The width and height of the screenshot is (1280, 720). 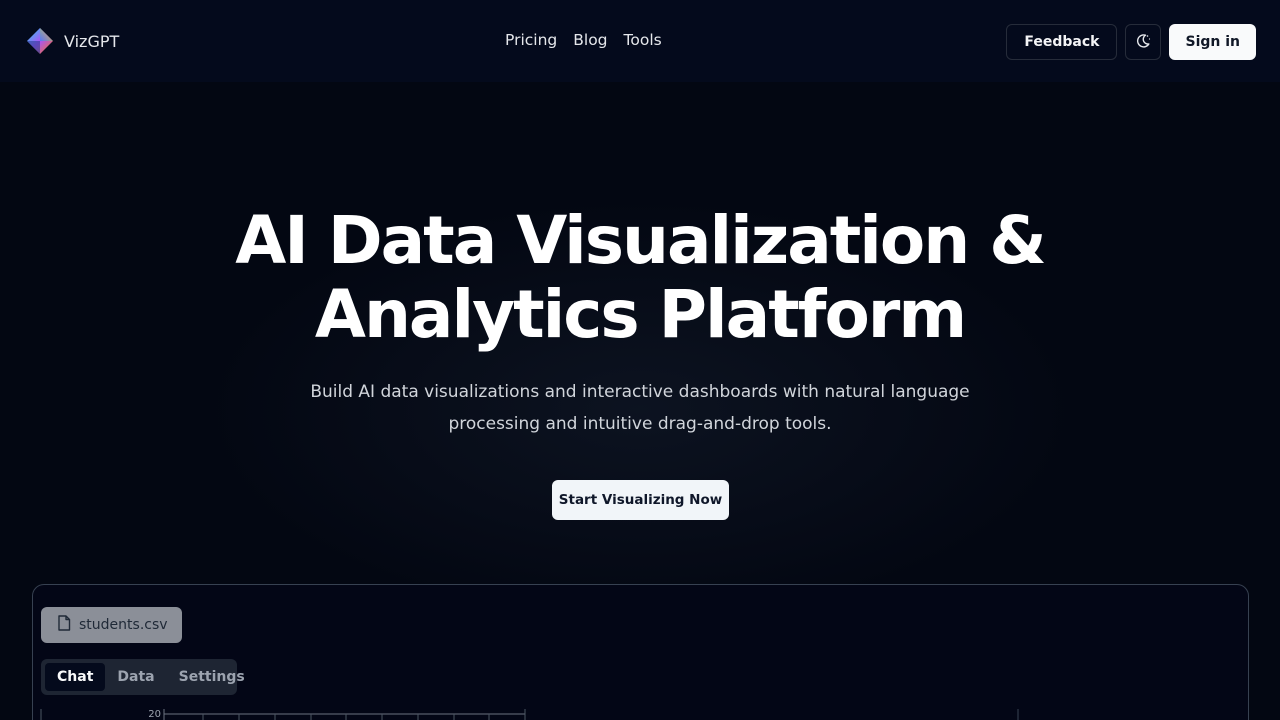 What do you see at coordinates (154, 714) in the screenshot?
I see `chart-y-tick-label: 20` at bounding box center [154, 714].